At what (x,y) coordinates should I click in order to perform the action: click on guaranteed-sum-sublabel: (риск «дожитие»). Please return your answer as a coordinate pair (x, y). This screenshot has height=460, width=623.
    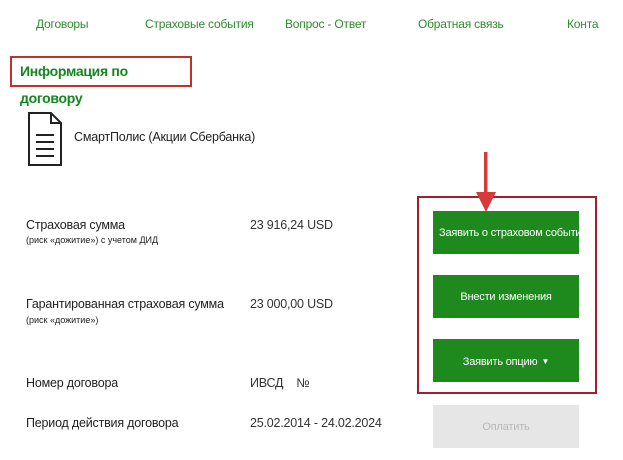
    Looking at the image, I should click on (62, 320).